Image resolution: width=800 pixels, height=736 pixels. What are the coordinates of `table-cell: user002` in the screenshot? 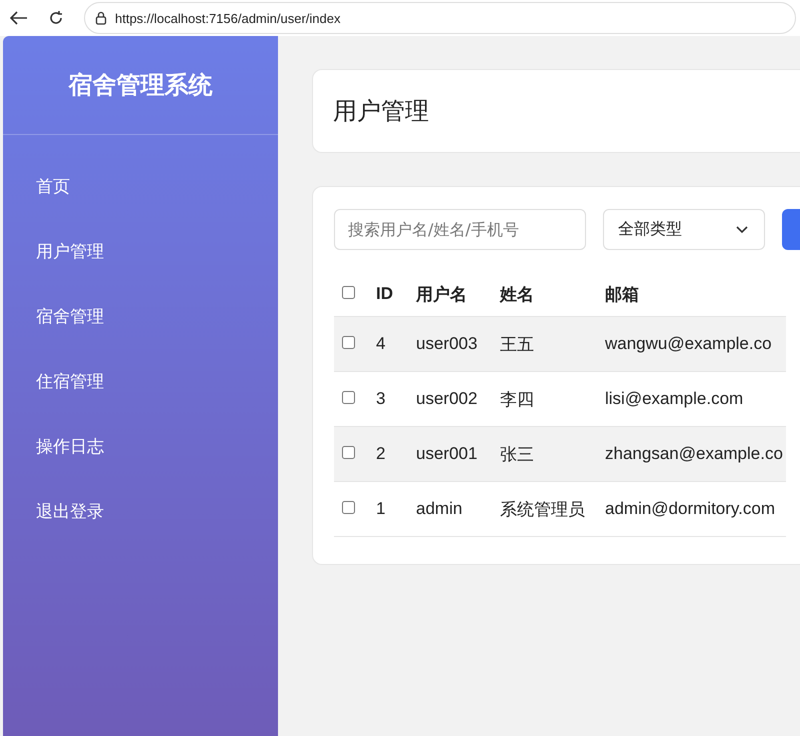 It's located at (447, 398).